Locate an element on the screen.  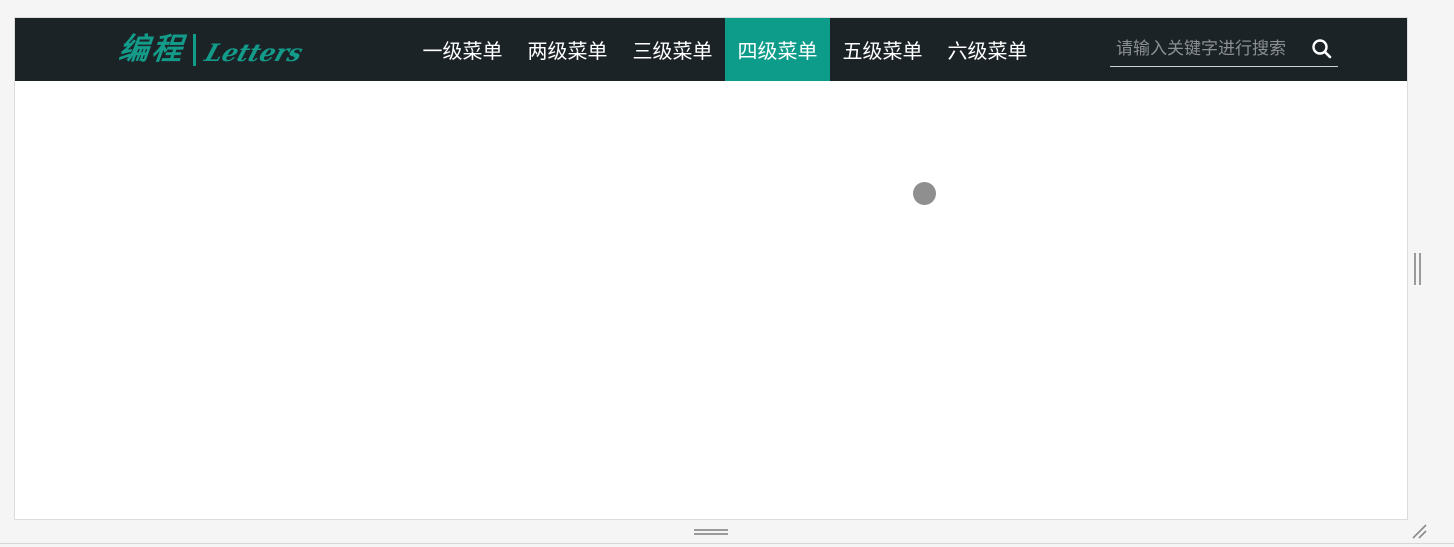
logo-text-cn: 编程 is located at coordinates (152, 49).